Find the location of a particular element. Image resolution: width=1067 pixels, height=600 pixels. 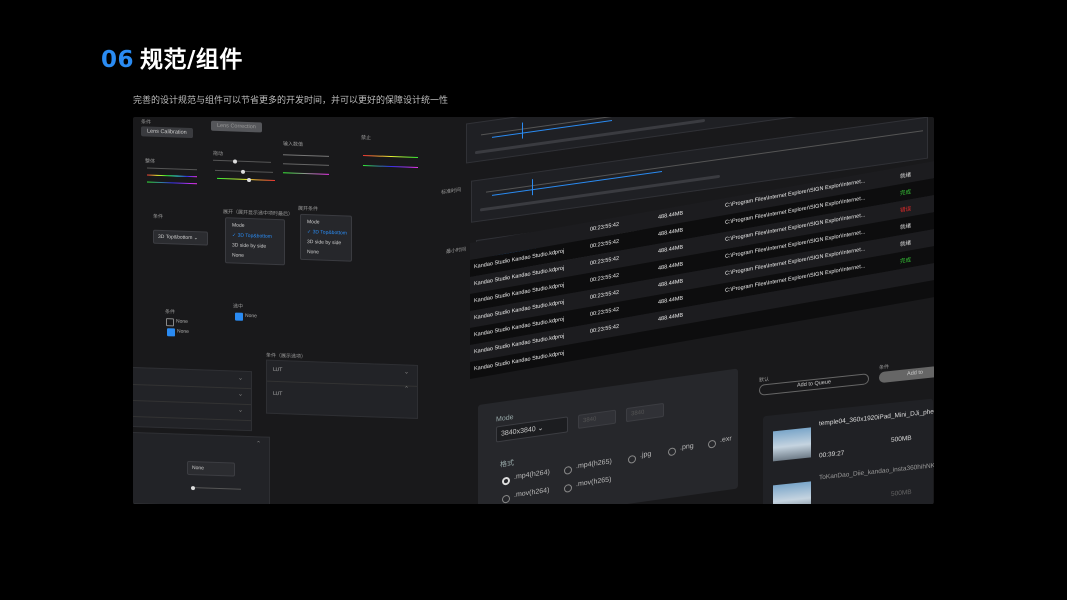

format-option: .png is located at coordinates (687, 447).